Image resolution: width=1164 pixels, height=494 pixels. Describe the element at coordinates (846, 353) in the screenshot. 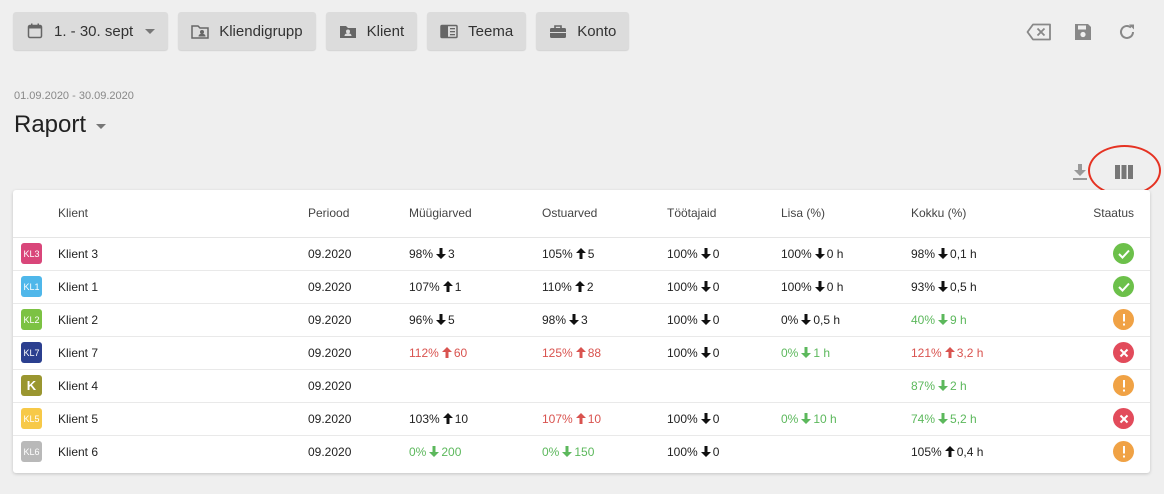

I see `extra-cell: 0% 1 h` at that location.